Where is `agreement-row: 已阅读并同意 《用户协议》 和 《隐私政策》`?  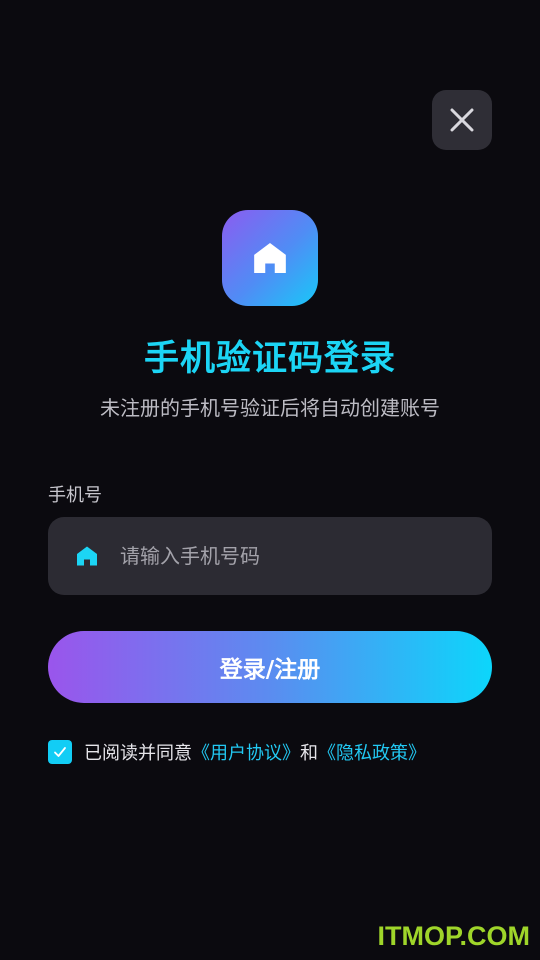
agreement-row: 已阅读并同意 《用户协议》 和 《隐私政策》 is located at coordinates (237, 752).